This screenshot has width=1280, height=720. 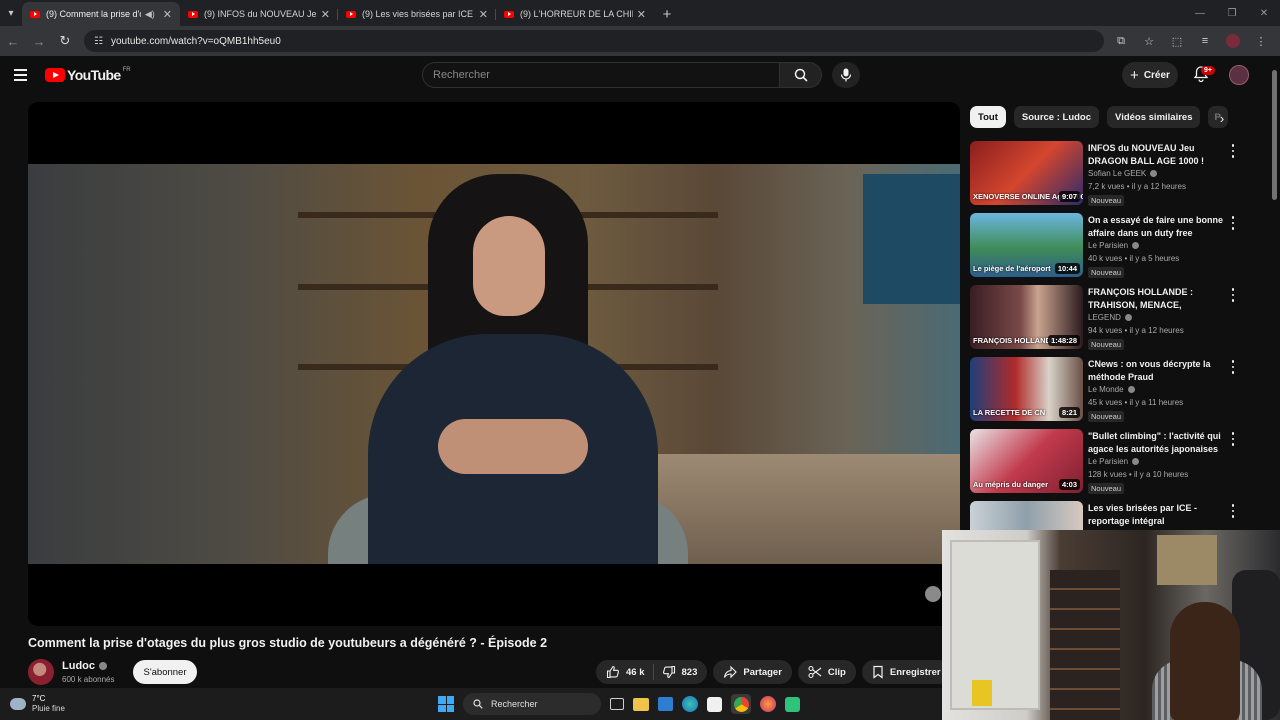 I want to click on chrome-icon, so click(x=741, y=704).